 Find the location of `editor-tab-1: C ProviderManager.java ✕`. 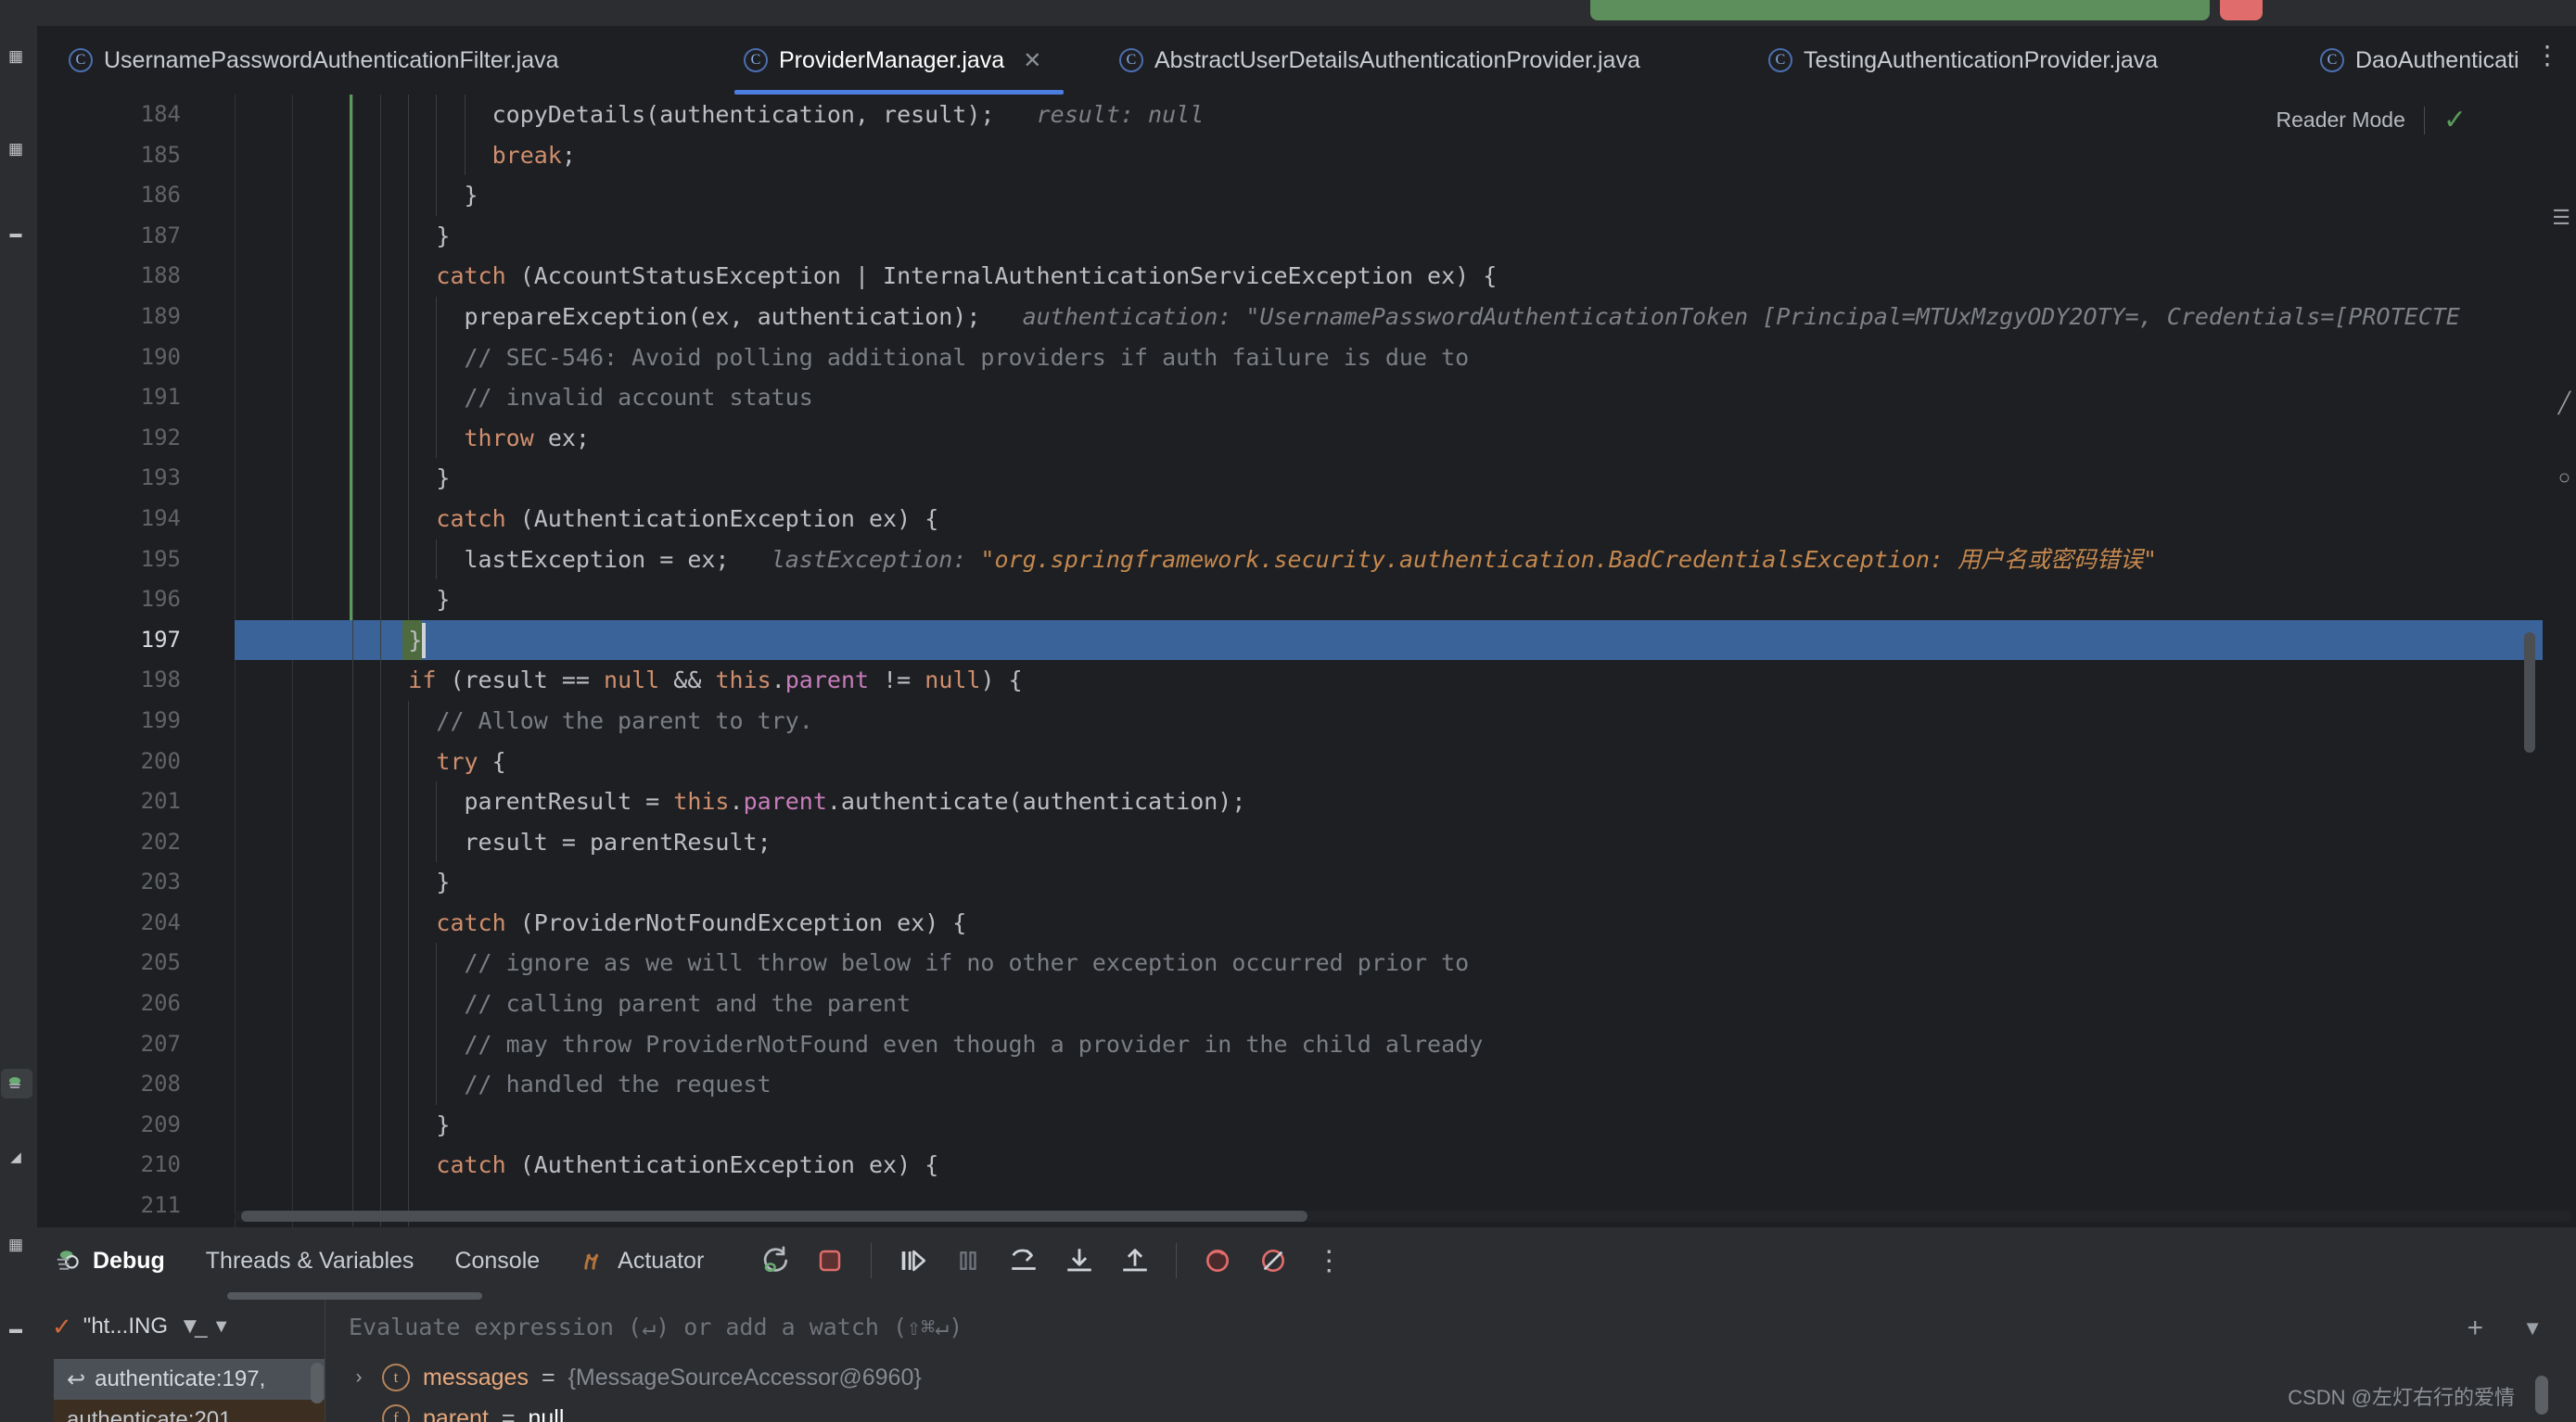

editor-tab-1: C ProviderManager.java ✕ is located at coordinates (893, 60).